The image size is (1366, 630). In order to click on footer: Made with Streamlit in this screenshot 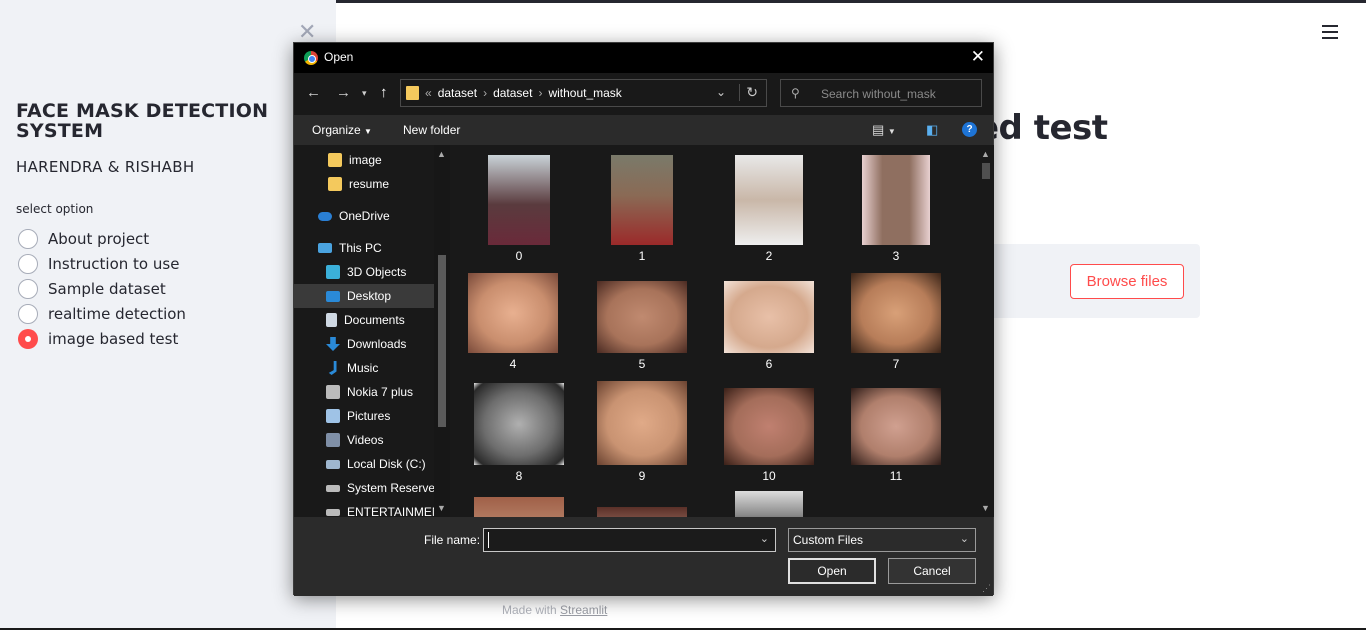, I will do `click(554, 610)`.